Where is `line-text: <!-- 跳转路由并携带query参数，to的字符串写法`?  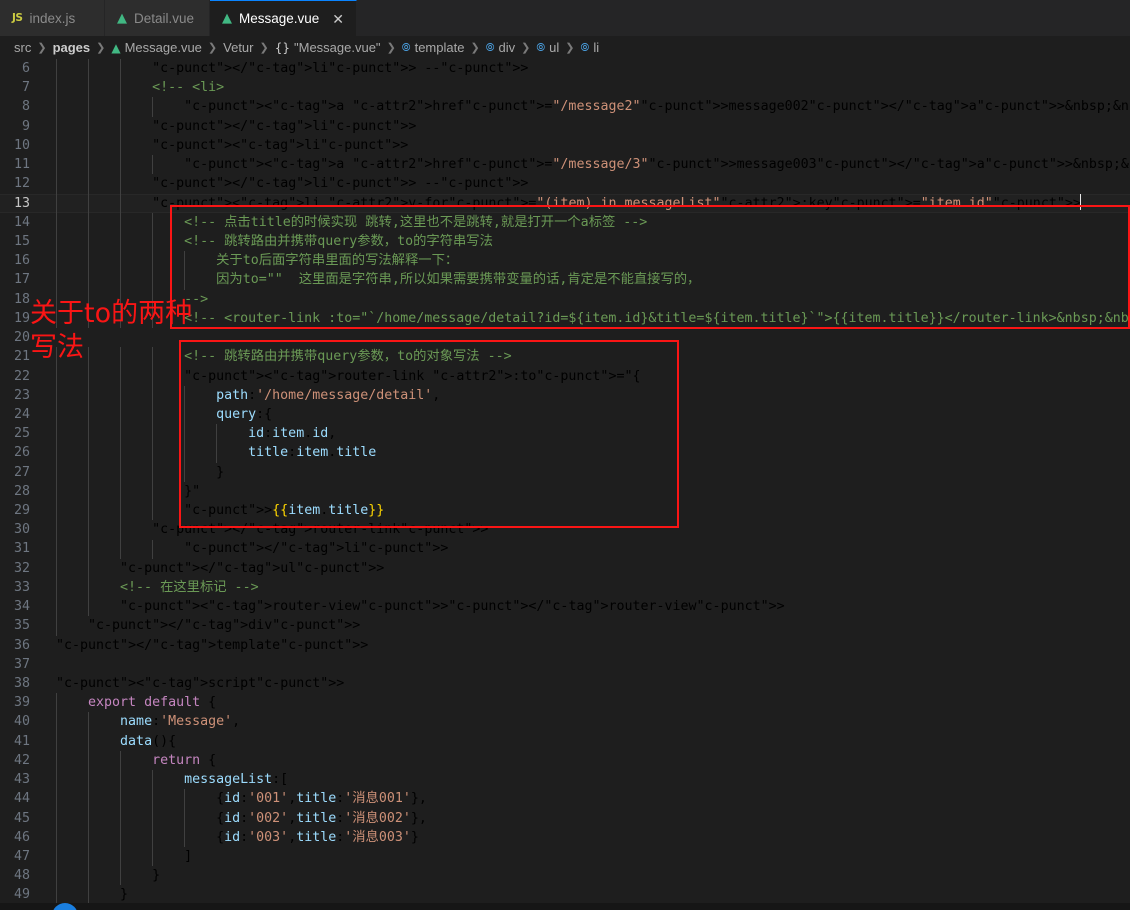
line-text: <!-- 跳转路由并携带query参数，to的字符串写法 is located at coordinates (274, 241).